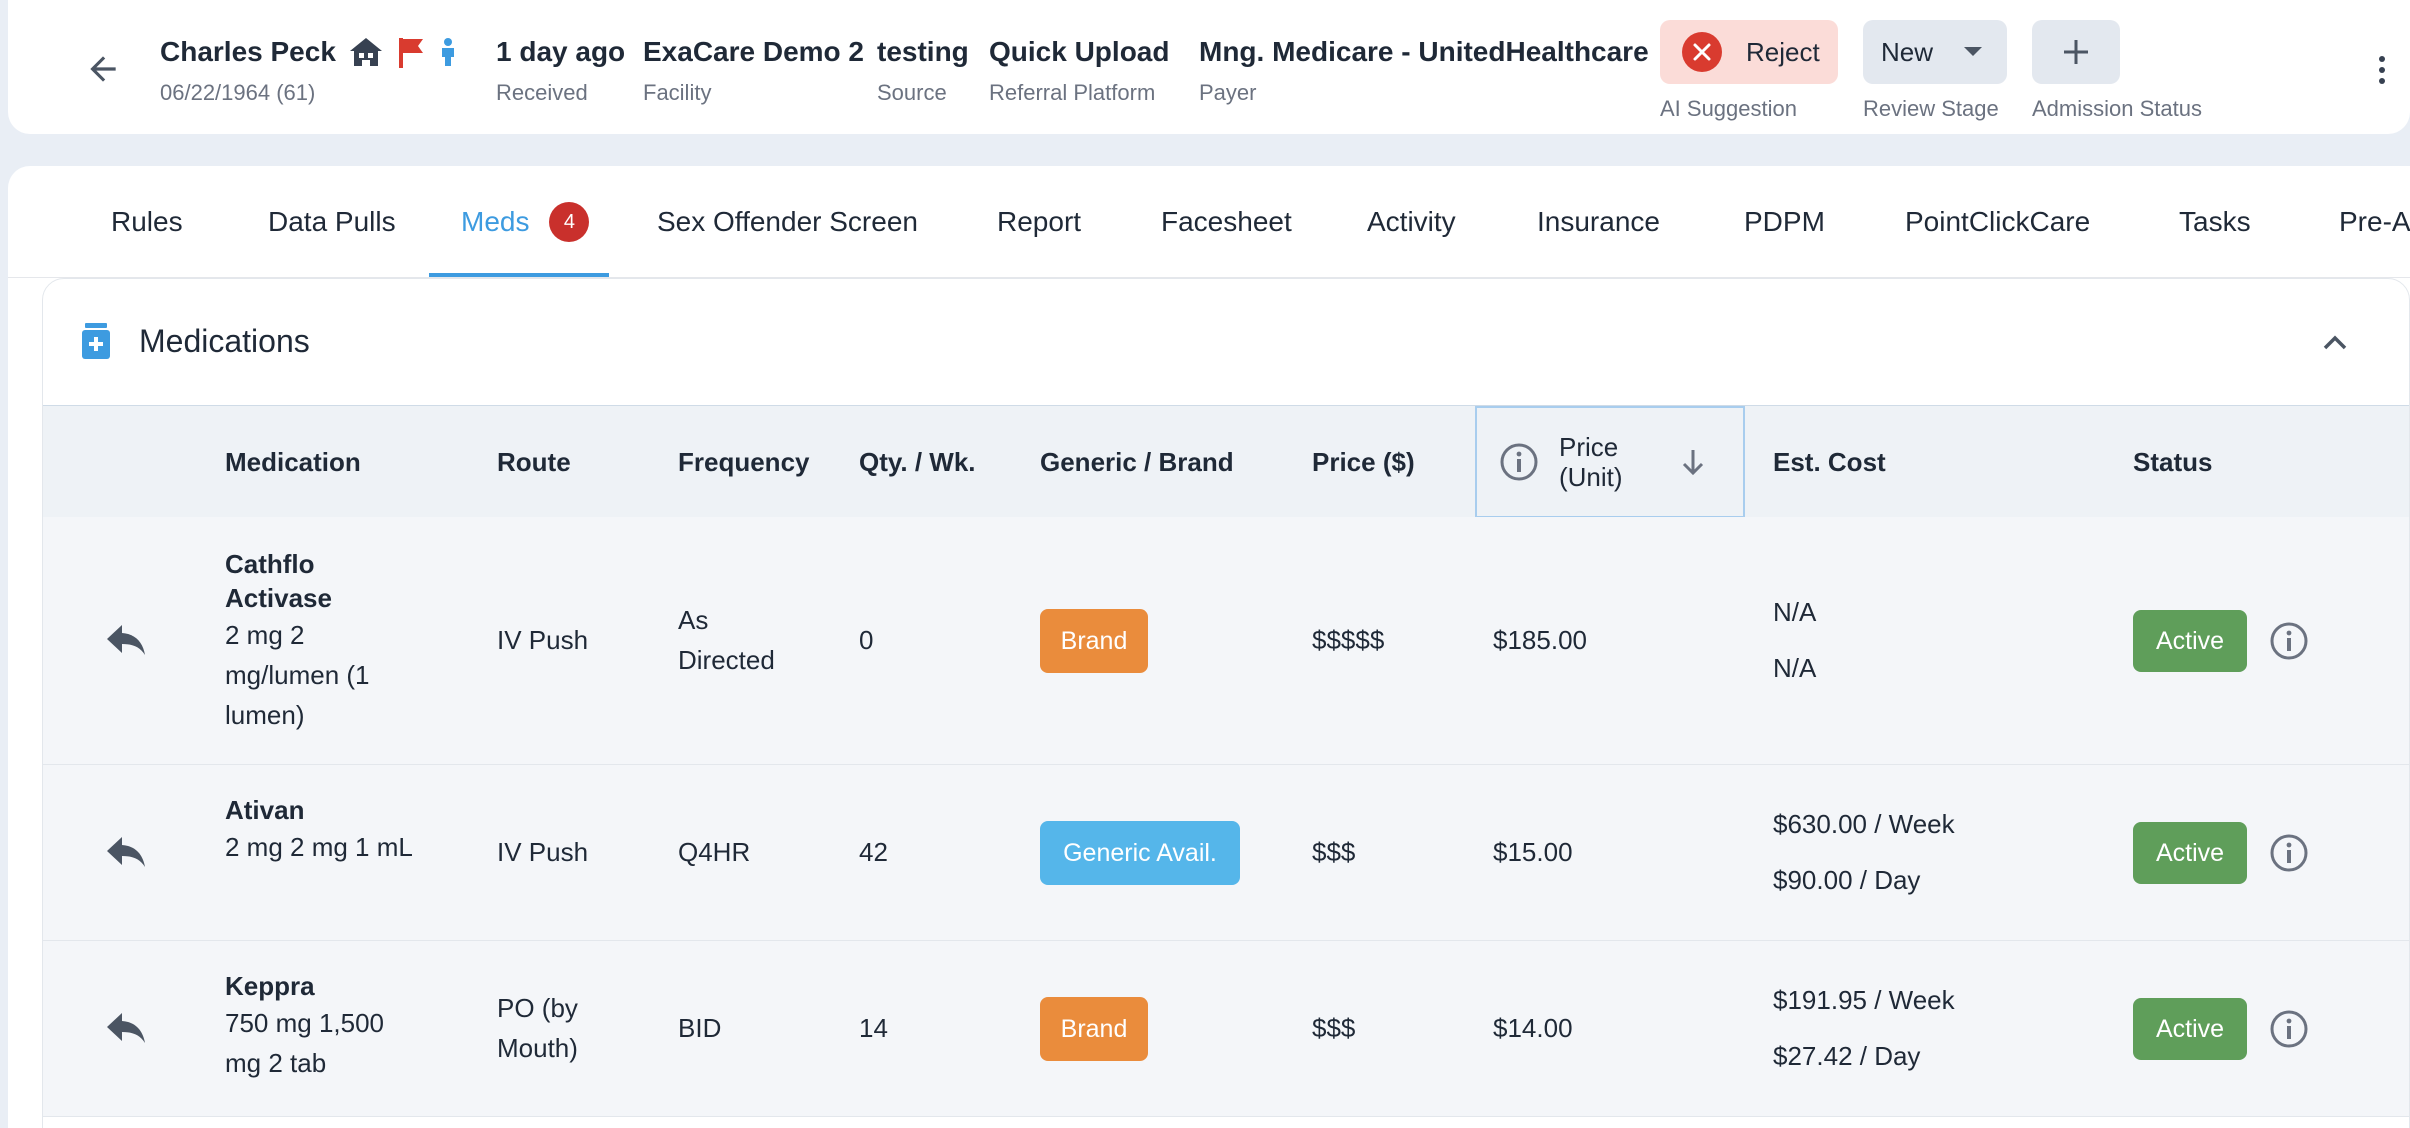  Describe the element at coordinates (1533, 852) in the screenshot. I see `unit-price-cell: $15.00` at that location.